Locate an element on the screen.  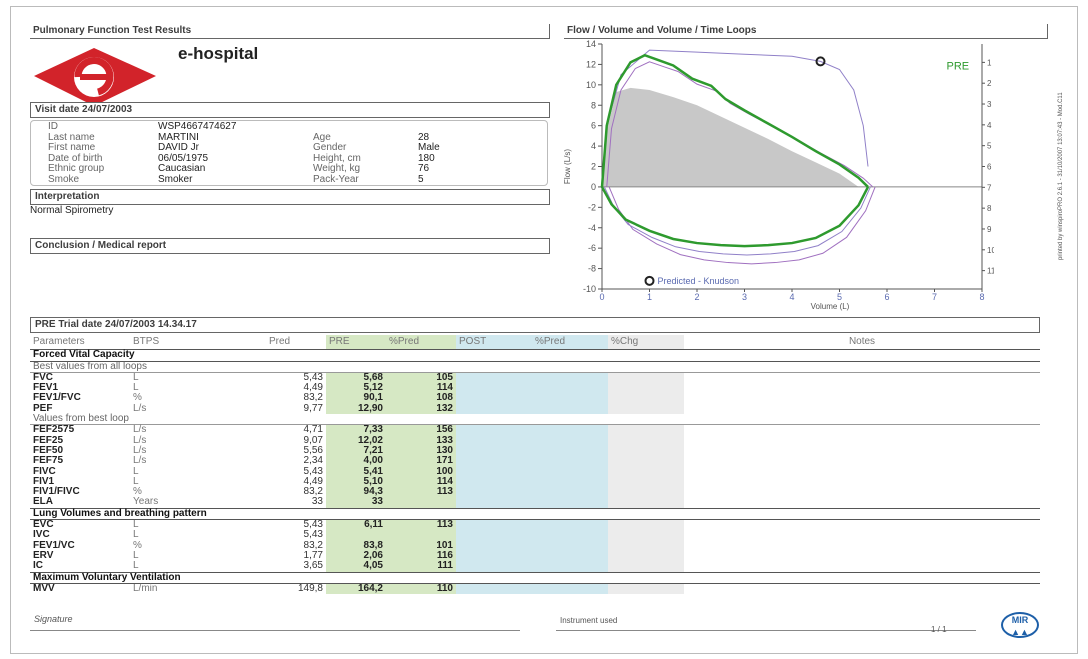
pct-pred-value: 132 is located at coordinates (421, 409).